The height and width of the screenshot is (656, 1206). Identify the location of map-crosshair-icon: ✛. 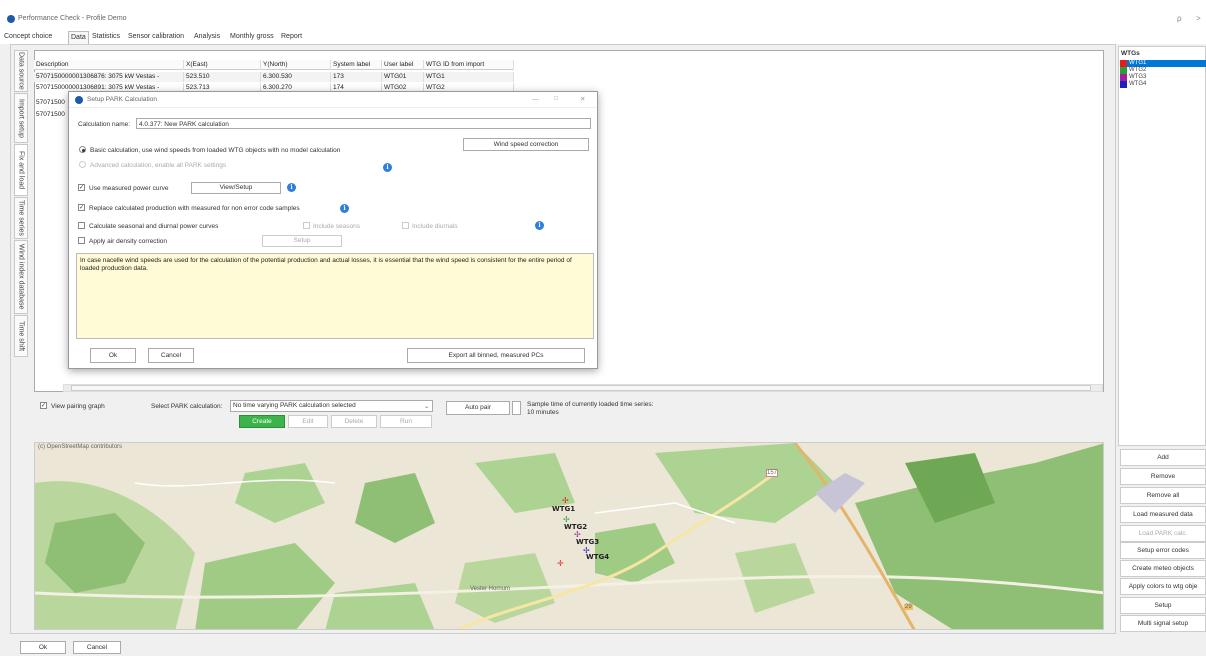
(560, 564).